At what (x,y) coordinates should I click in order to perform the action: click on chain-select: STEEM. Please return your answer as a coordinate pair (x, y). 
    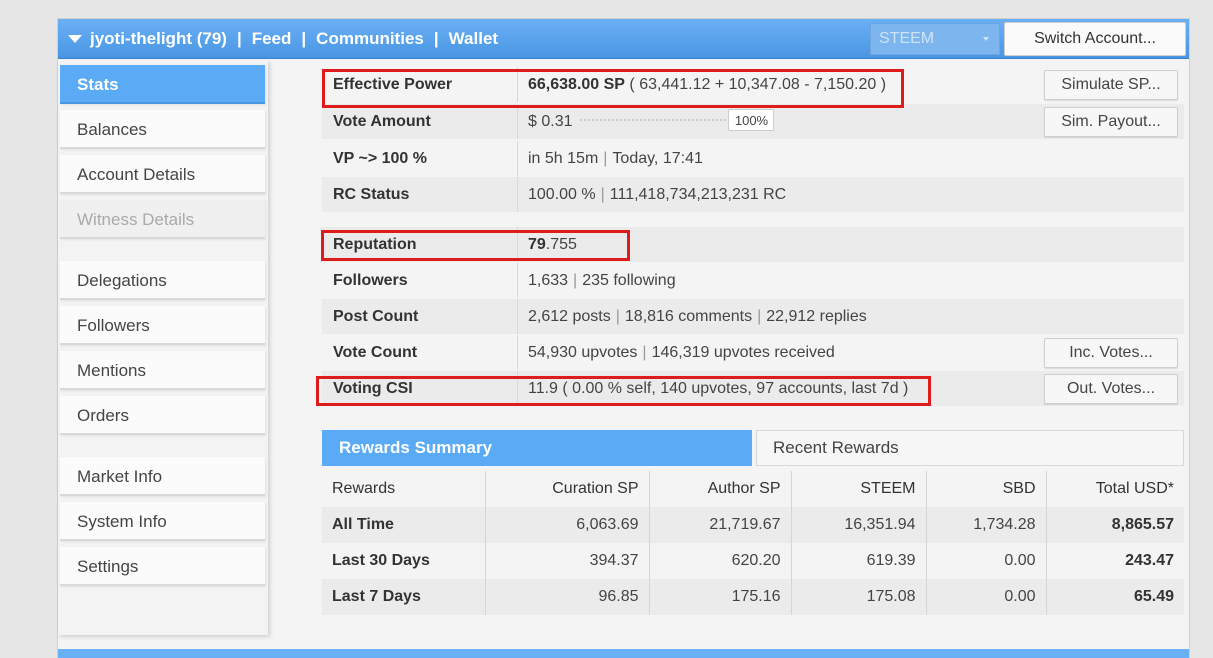
    Looking at the image, I should click on (935, 39).